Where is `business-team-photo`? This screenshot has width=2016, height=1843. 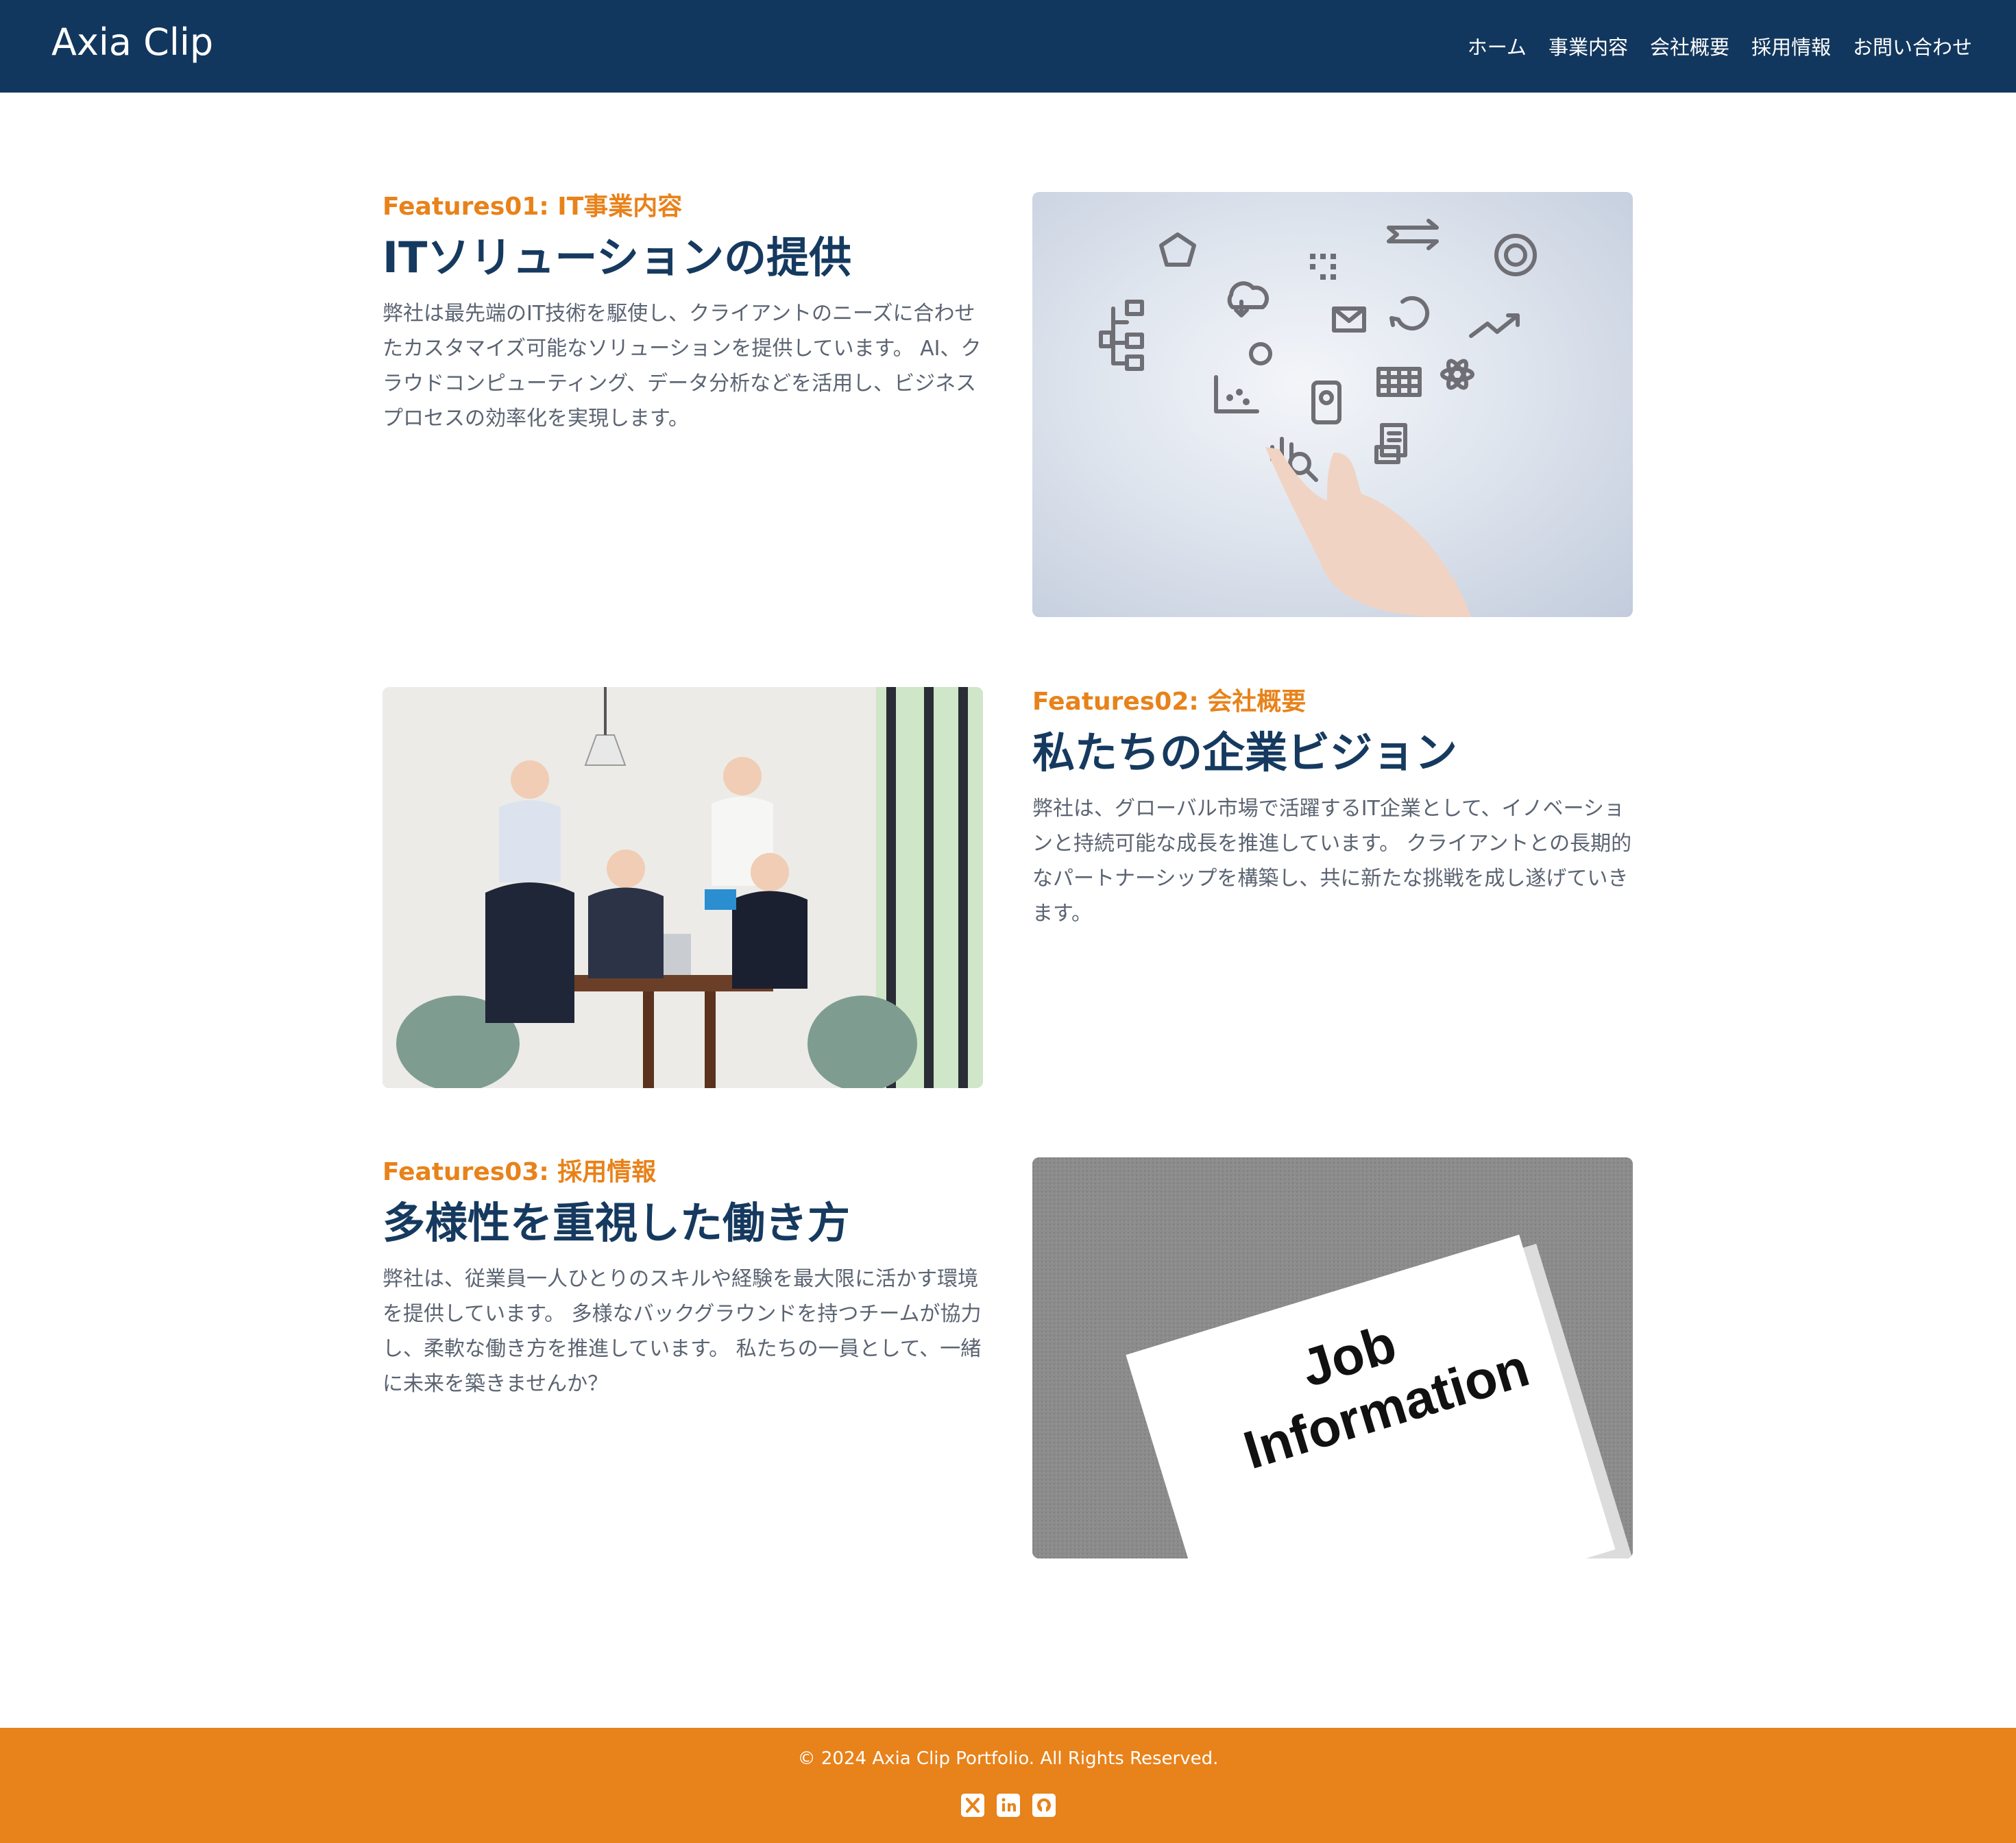
business-team-photo is located at coordinates (682, 887).